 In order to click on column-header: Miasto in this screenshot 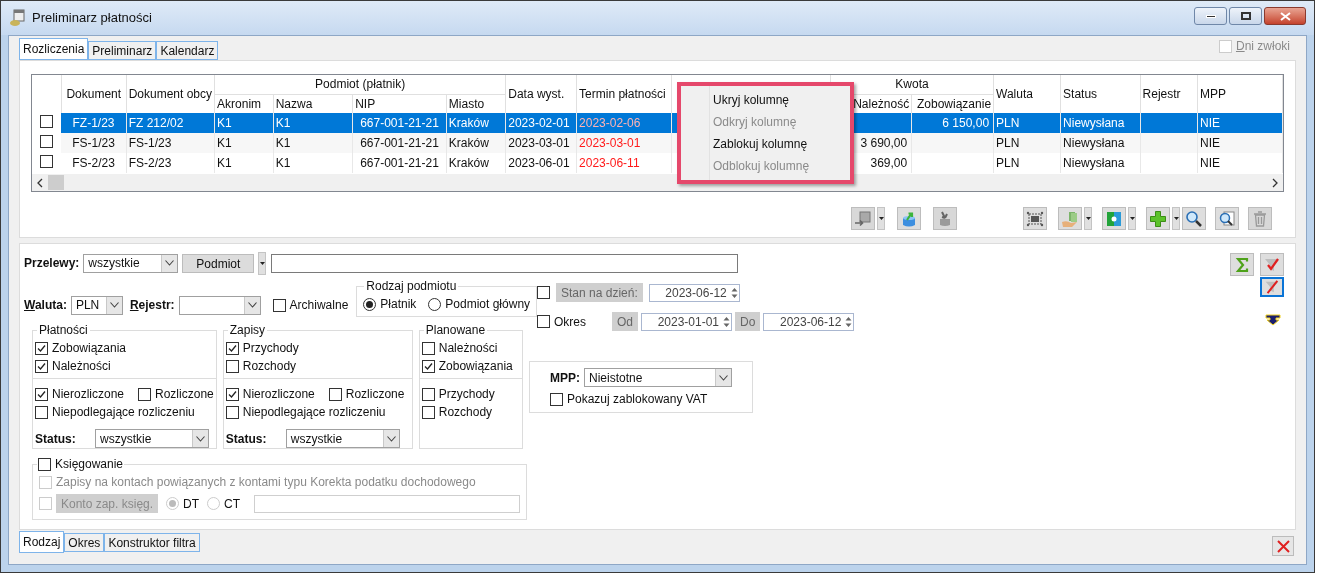, I will do `click(466, 103)`.